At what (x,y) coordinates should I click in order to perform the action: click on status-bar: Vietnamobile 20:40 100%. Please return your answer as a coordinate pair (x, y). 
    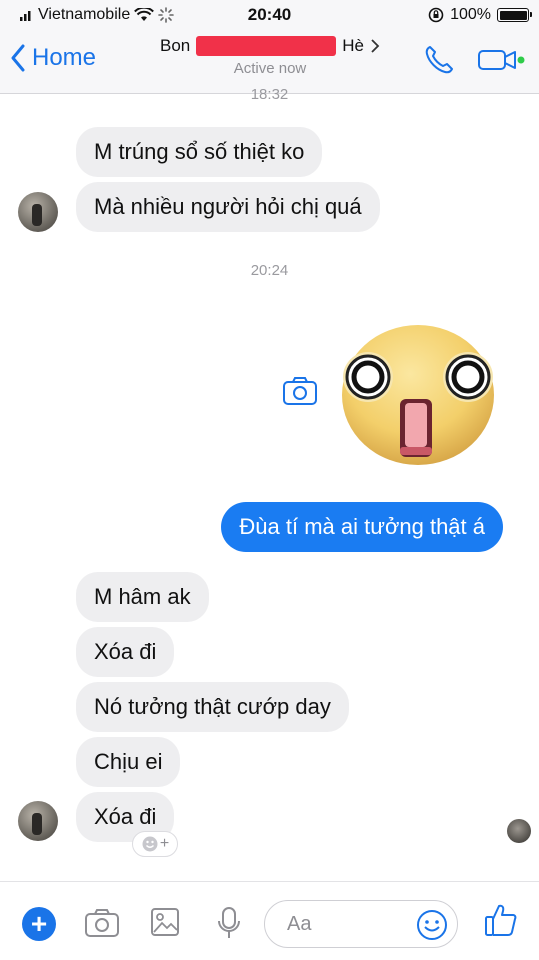
    Looking at the image, I should click on (269, 15).